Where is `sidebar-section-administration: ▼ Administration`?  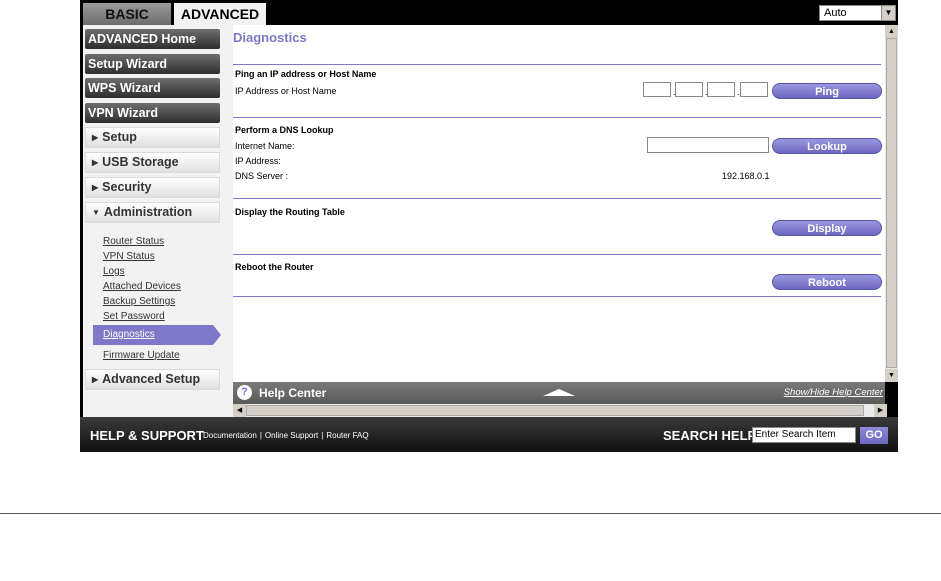
sidebar-section-administration: ▼ Administration is located at coordinates (152, 212).